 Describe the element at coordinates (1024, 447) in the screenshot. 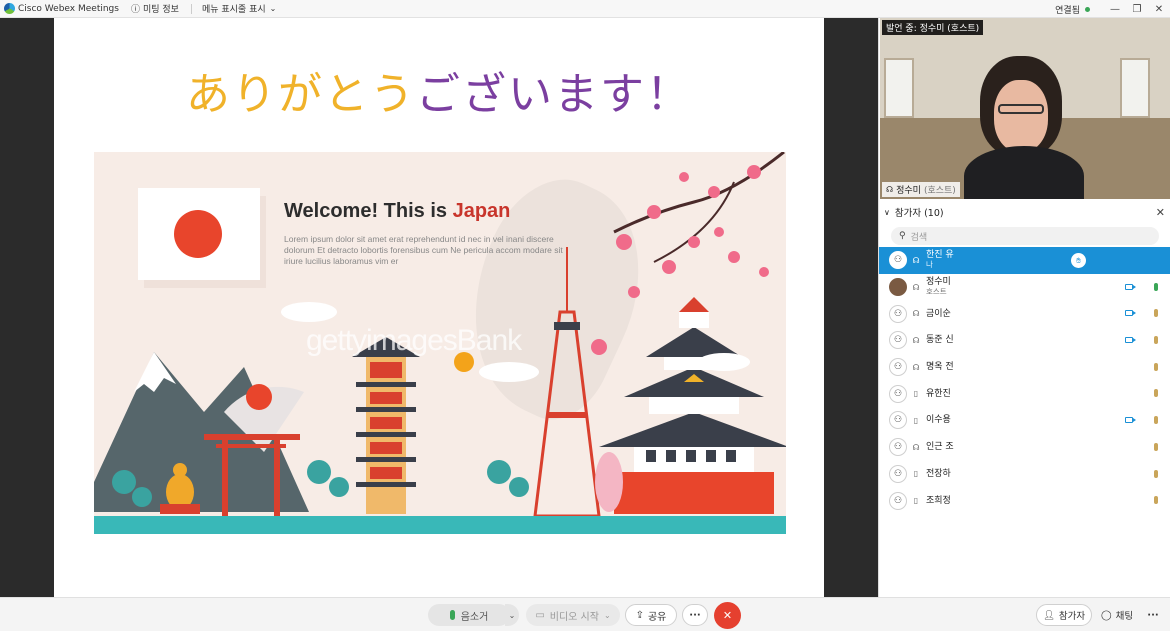

I see `participant-row: ⚇ ☊ 인근 조` at that location.